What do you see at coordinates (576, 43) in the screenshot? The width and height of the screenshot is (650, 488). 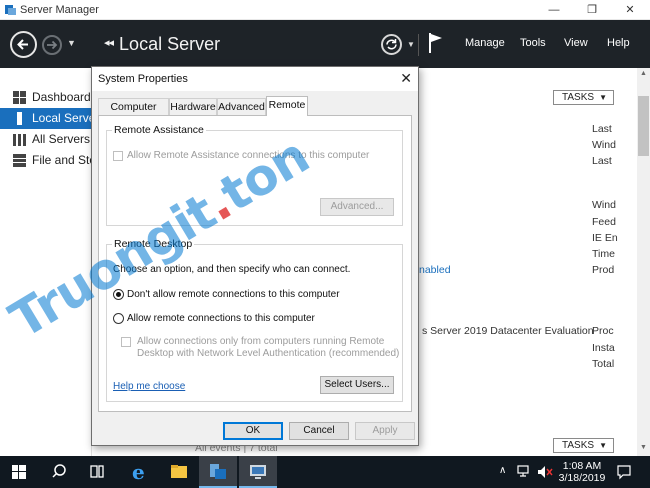 I see `menu-view: View` at bounding box center [576, 43].